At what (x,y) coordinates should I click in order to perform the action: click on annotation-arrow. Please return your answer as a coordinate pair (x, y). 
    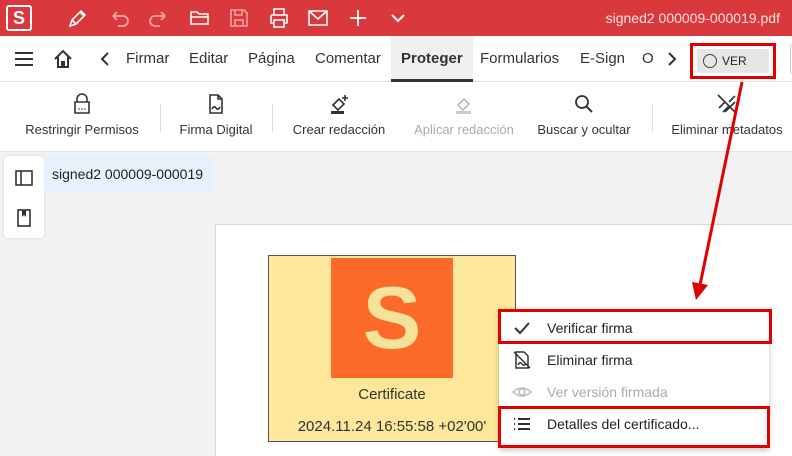
    Looking at the image, I should click on (718, 190).